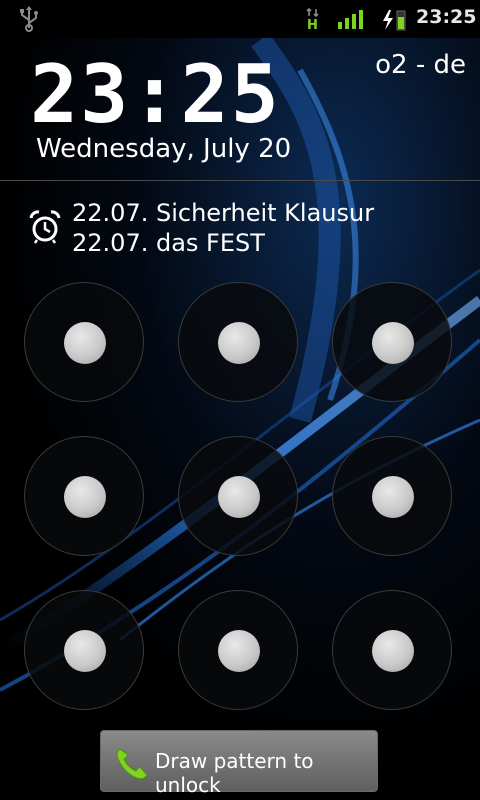 This screenshot has height=800, width=480. What do you see at coordinates (446, 17) in the screenshot?
I see `status-time: 23:25` at bounding box center [446, 17].